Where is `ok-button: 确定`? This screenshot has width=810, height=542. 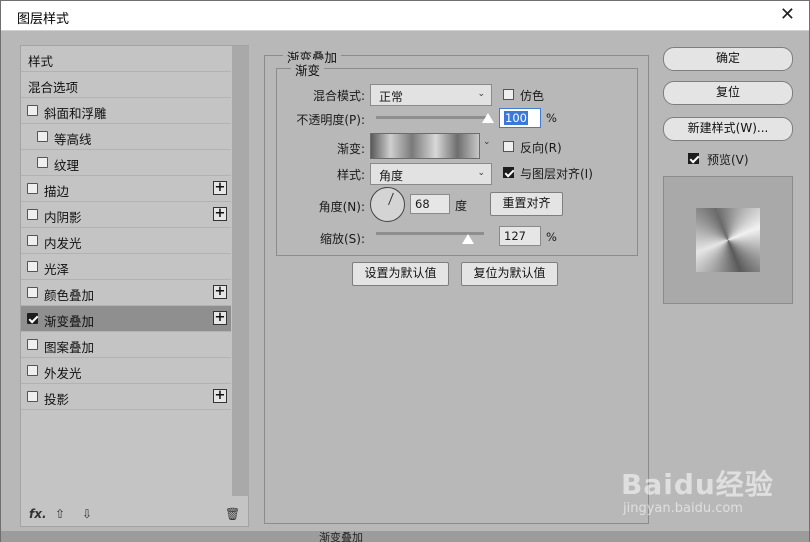 ok-button: 确定 is located at coordinates (728, 59).